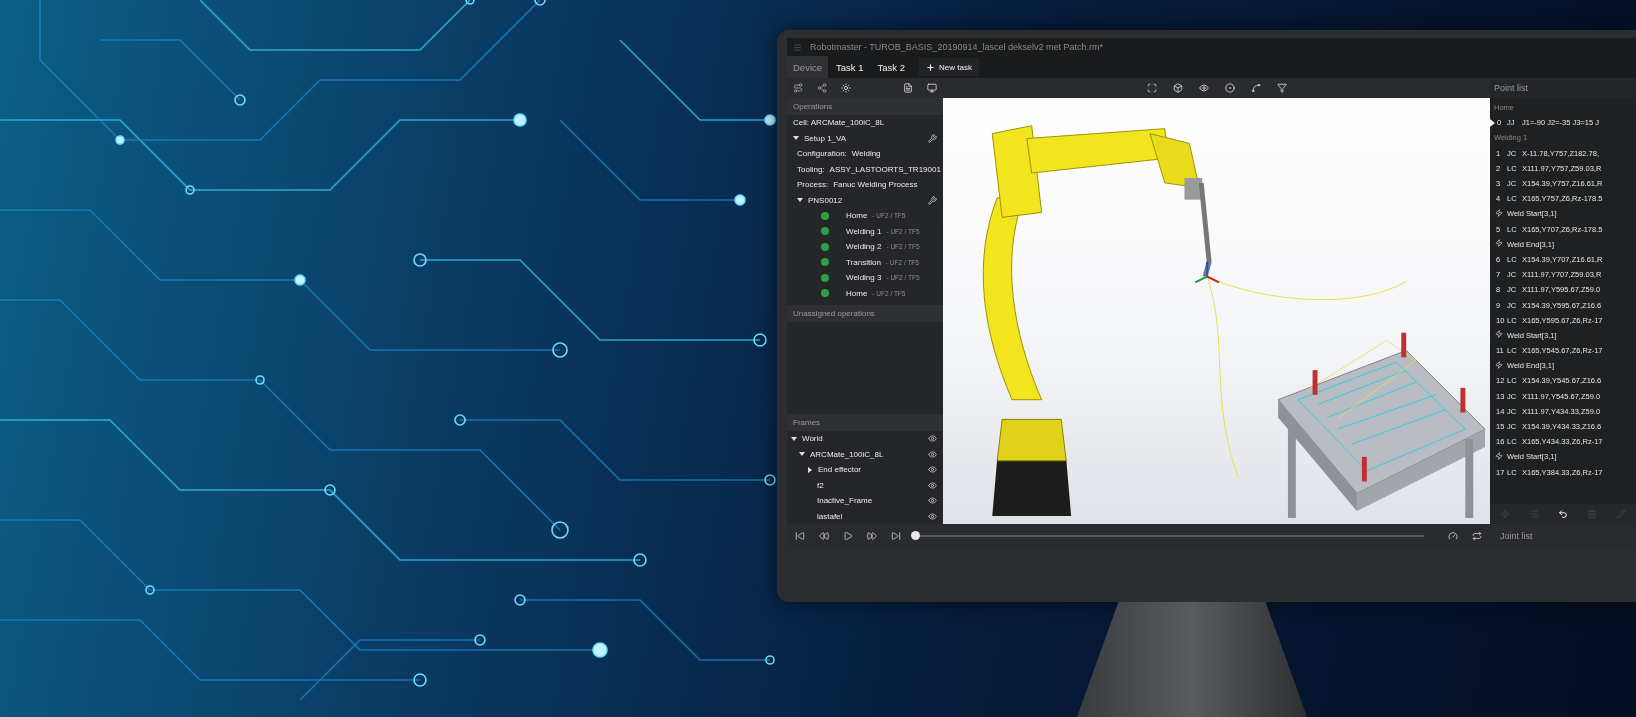  What do you see at coordinates (863, 262) in the screenshot?
I see `operation-name: Transition` at bounding box center [863, 262].